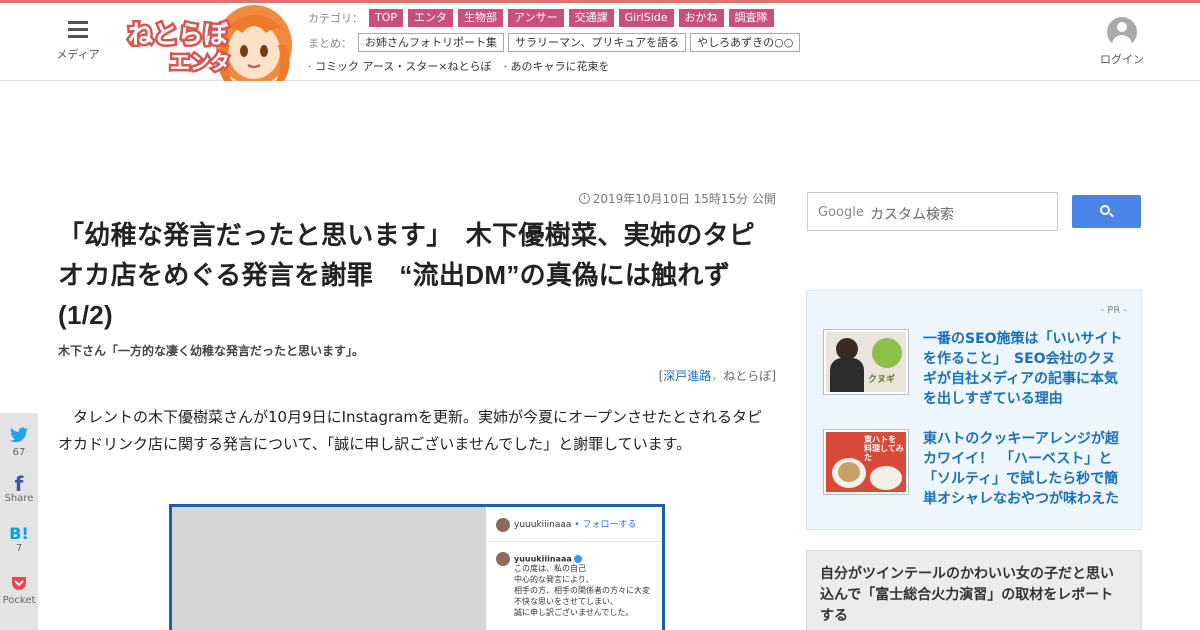  I want to click on publisher-name: ねとらぼ, so click(747, 376).